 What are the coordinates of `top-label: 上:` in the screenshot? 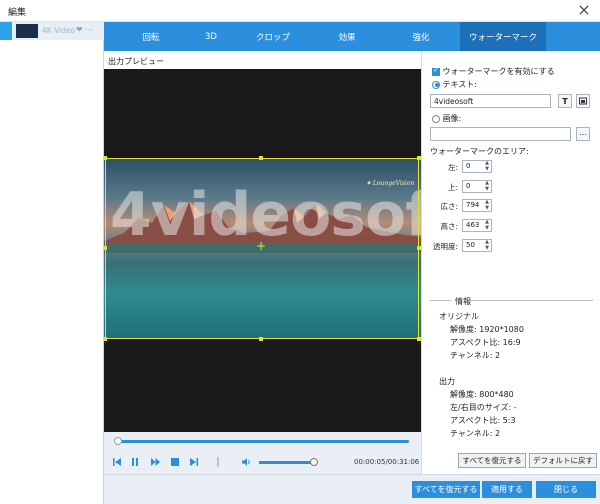 It's located at (452, 187).